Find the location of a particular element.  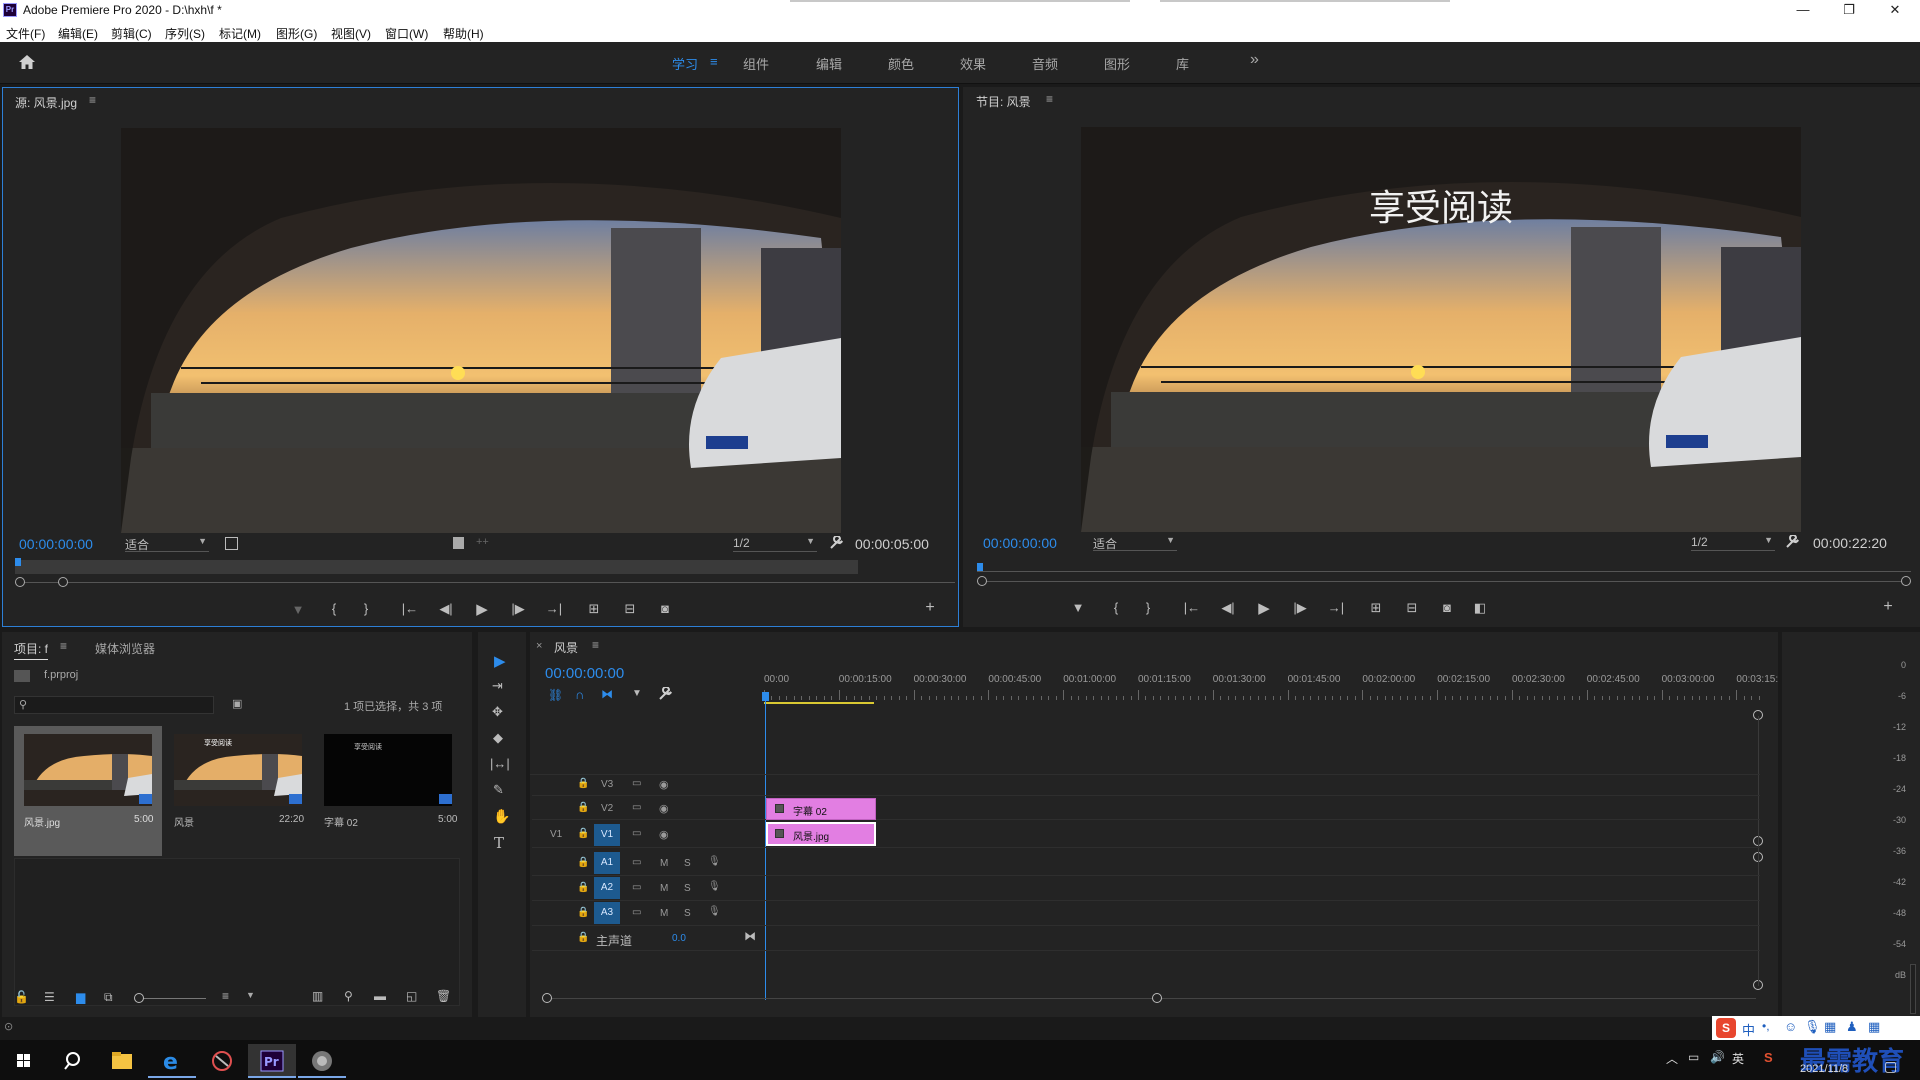

go-to-out-button: →| is located at coordinates (554, 608).